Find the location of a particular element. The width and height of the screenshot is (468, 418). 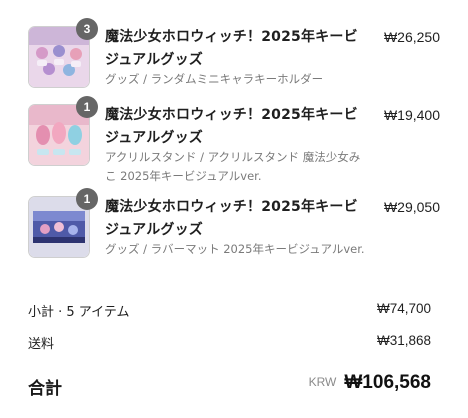

quantity-badge: 3 is located at coordinates (87, 29).